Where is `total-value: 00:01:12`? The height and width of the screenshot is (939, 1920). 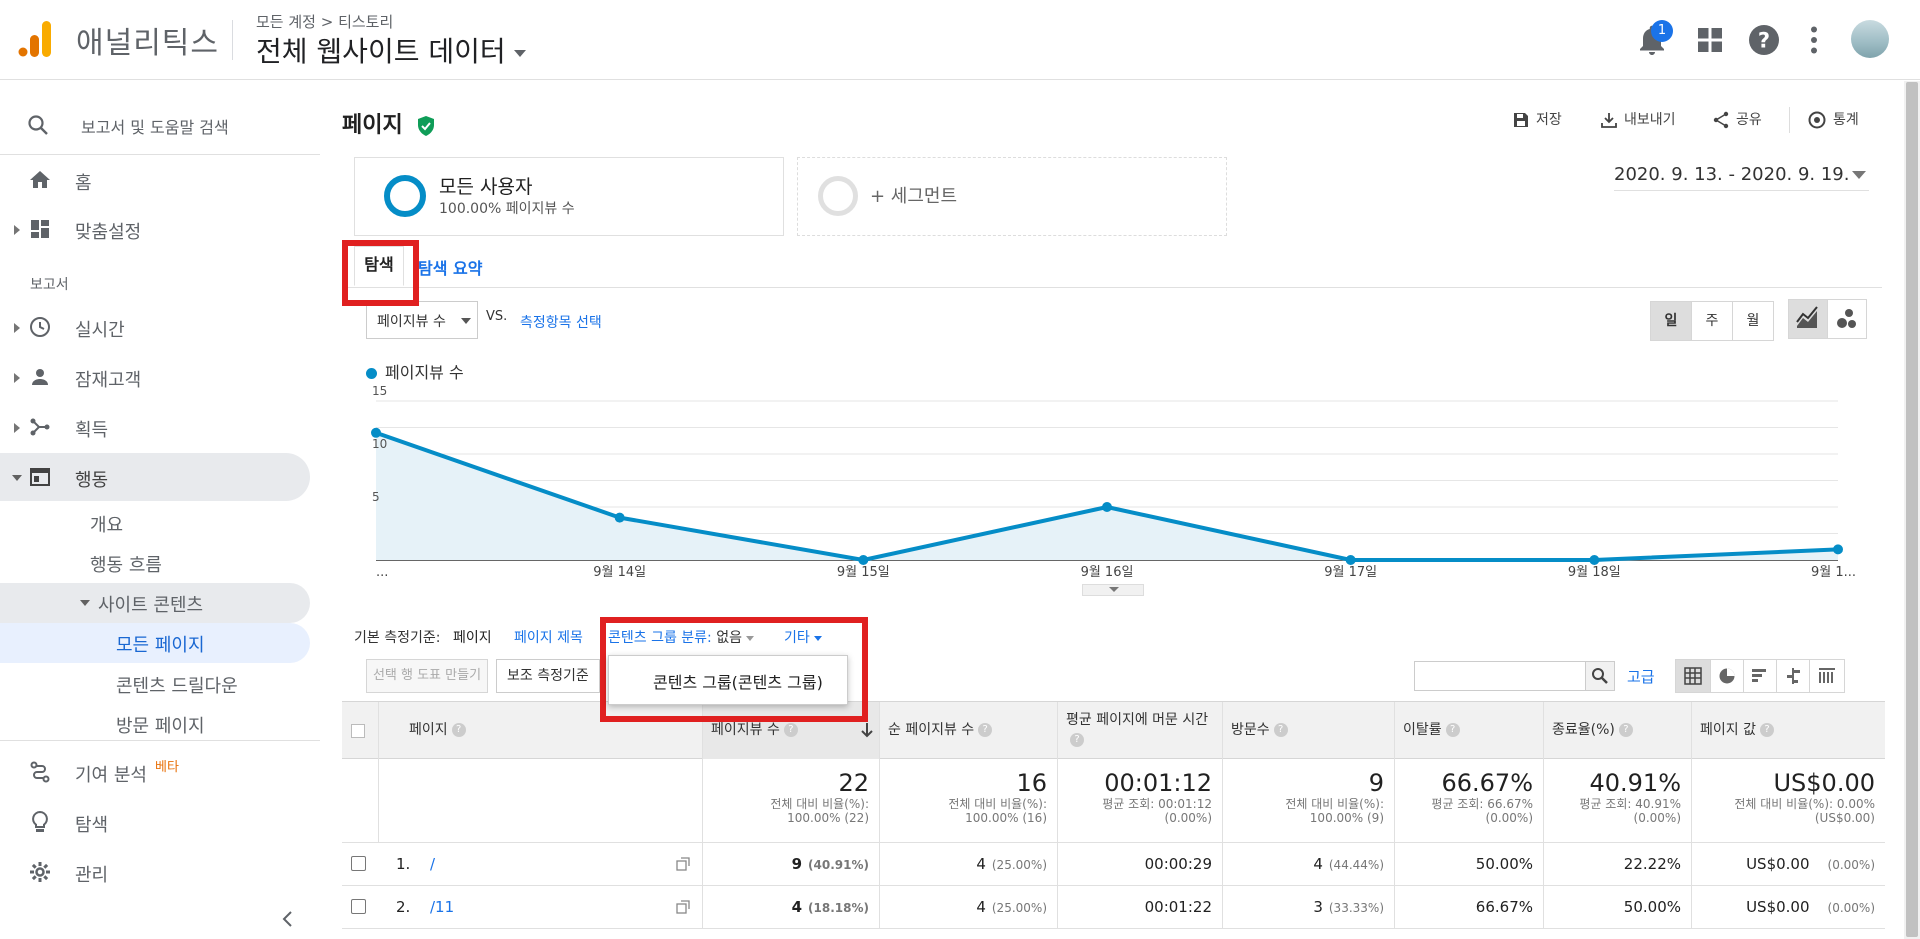 total-value: 00:01:12 is located at coordinates (1158, 783).